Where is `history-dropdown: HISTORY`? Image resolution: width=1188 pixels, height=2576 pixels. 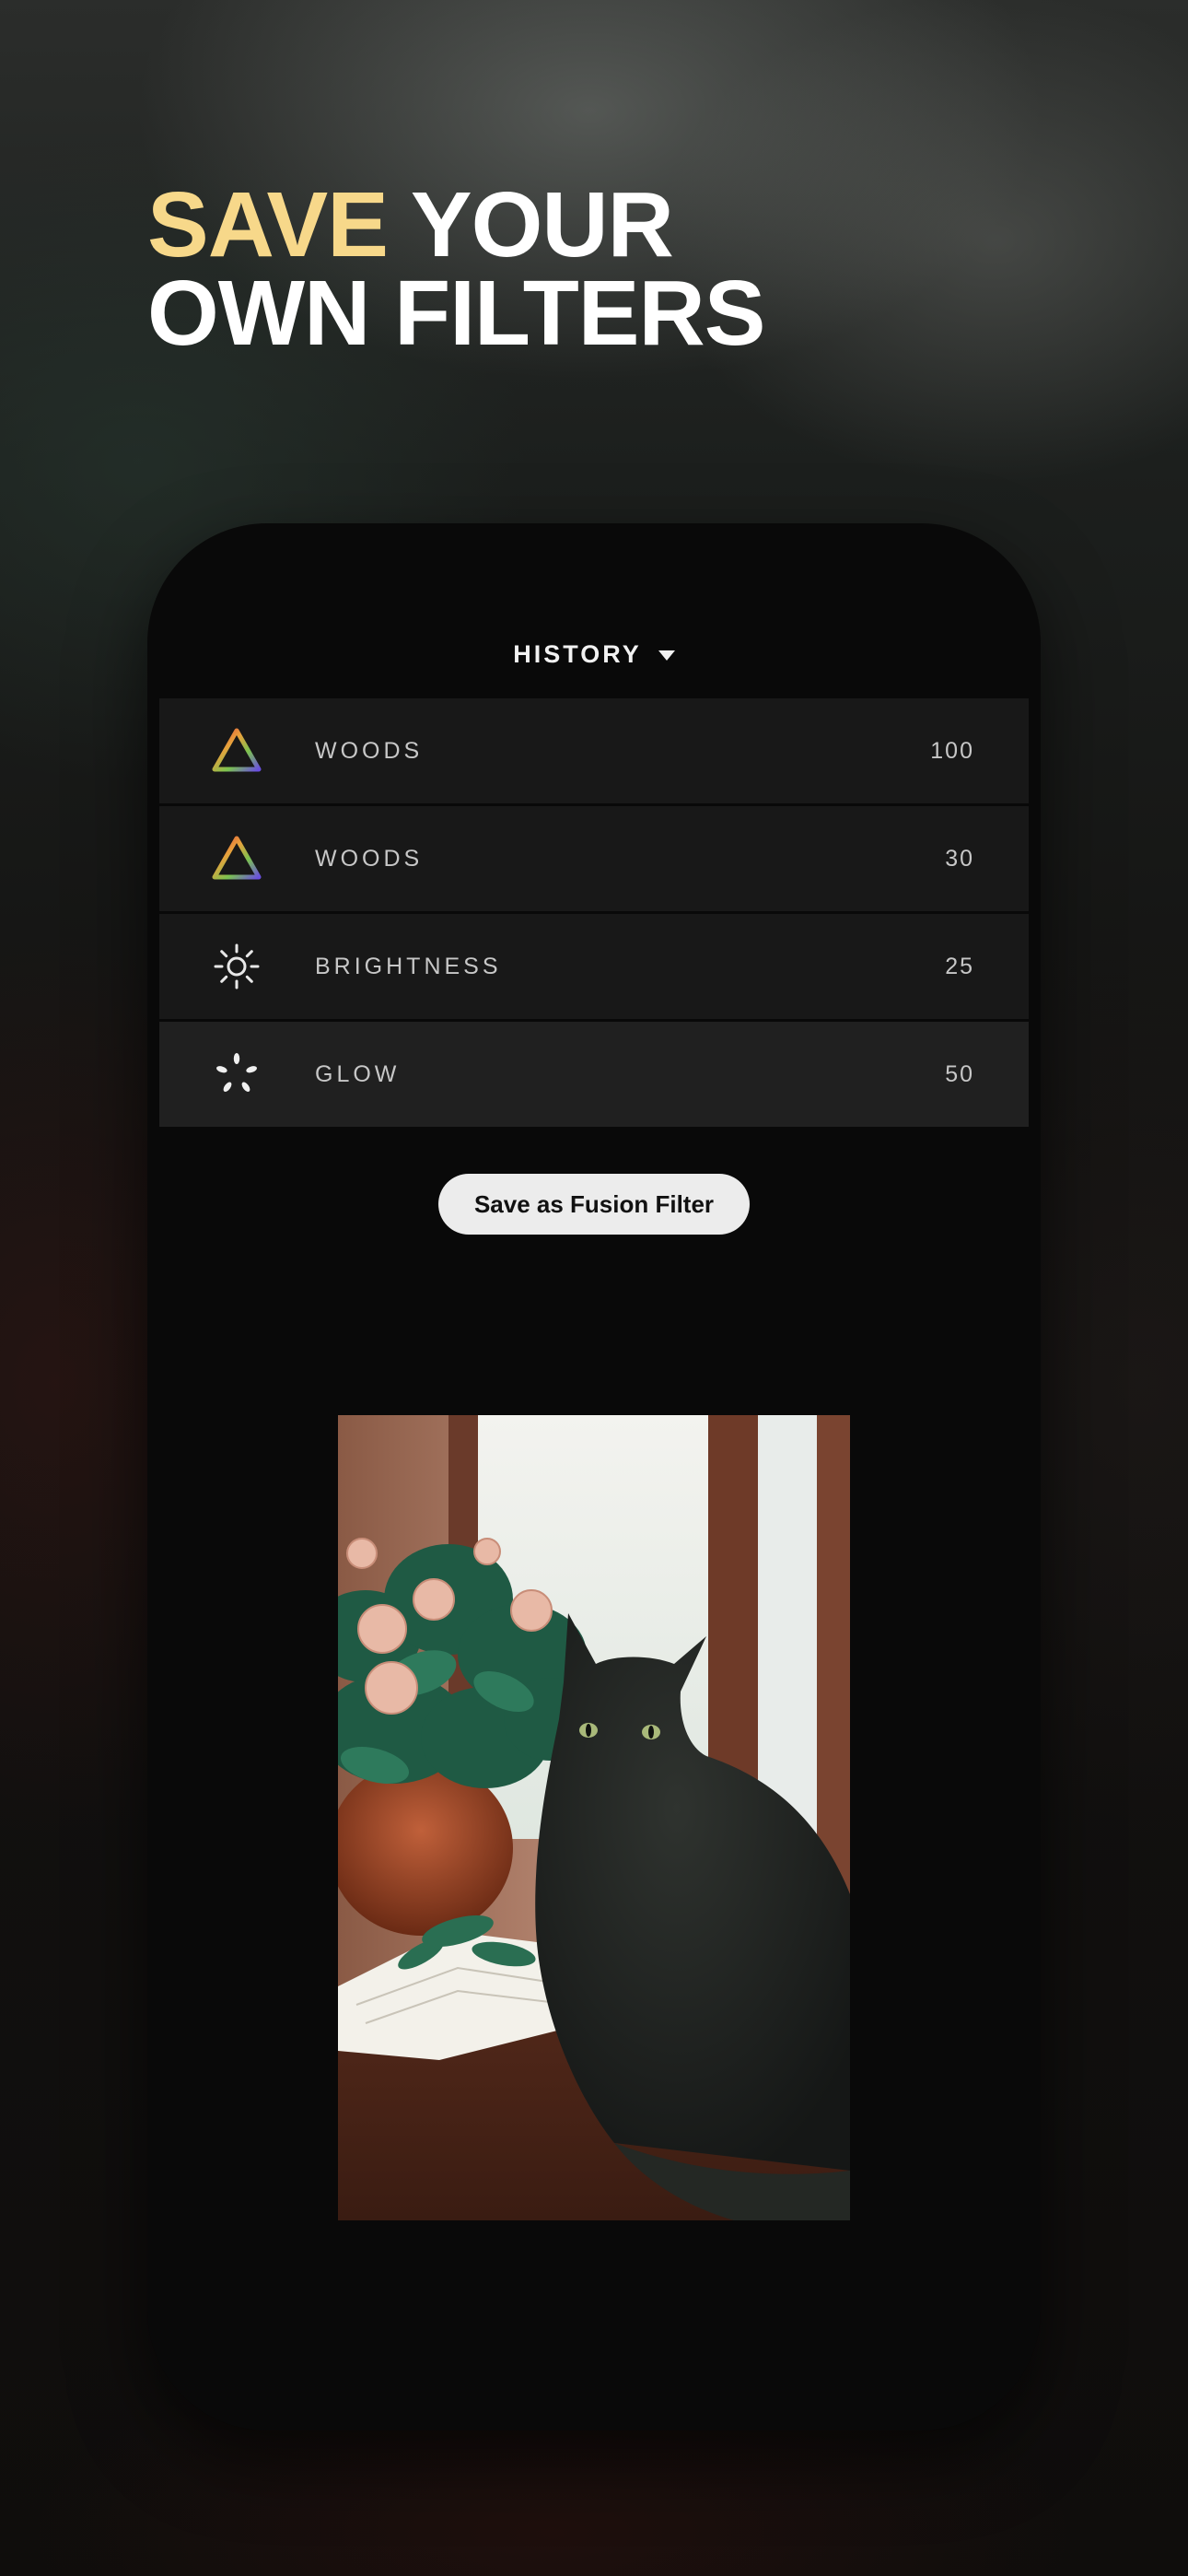 history-dropdown: HISTORY is located at coordinates (594, 654).